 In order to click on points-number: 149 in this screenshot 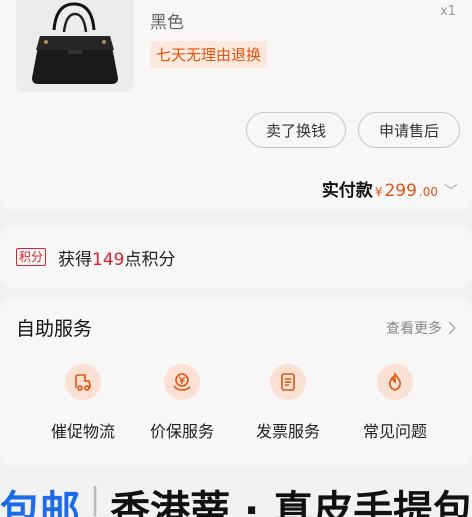, I will do `click(108, 259)`.